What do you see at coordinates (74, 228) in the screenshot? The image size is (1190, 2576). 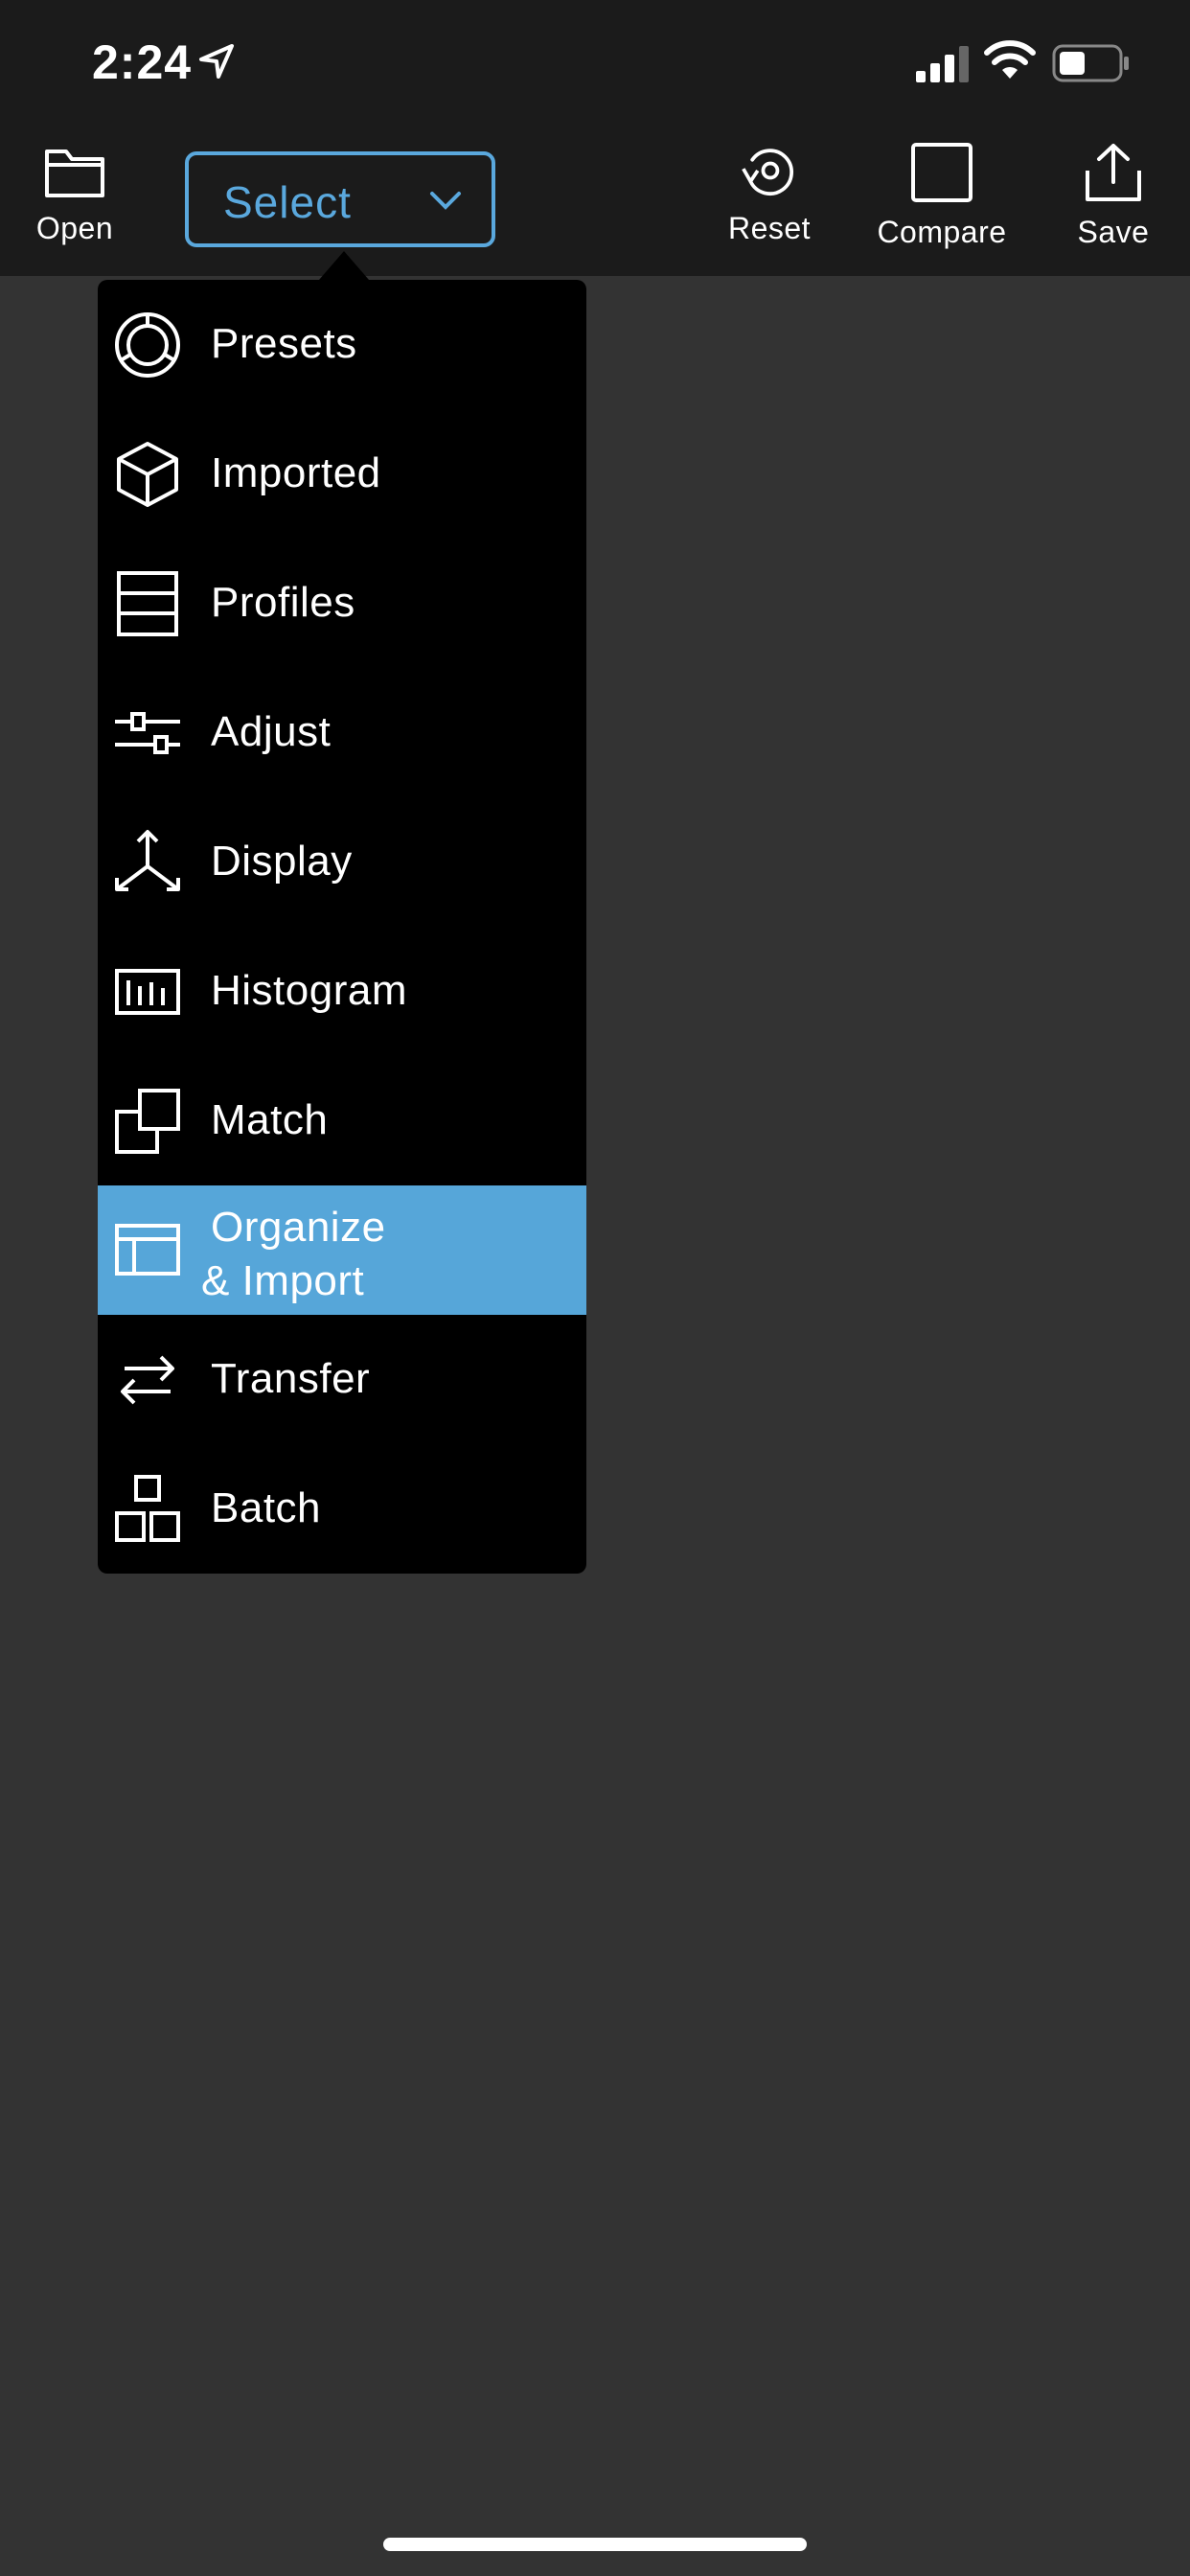 I see `open-label: Open` at bounding box center [74, 228].